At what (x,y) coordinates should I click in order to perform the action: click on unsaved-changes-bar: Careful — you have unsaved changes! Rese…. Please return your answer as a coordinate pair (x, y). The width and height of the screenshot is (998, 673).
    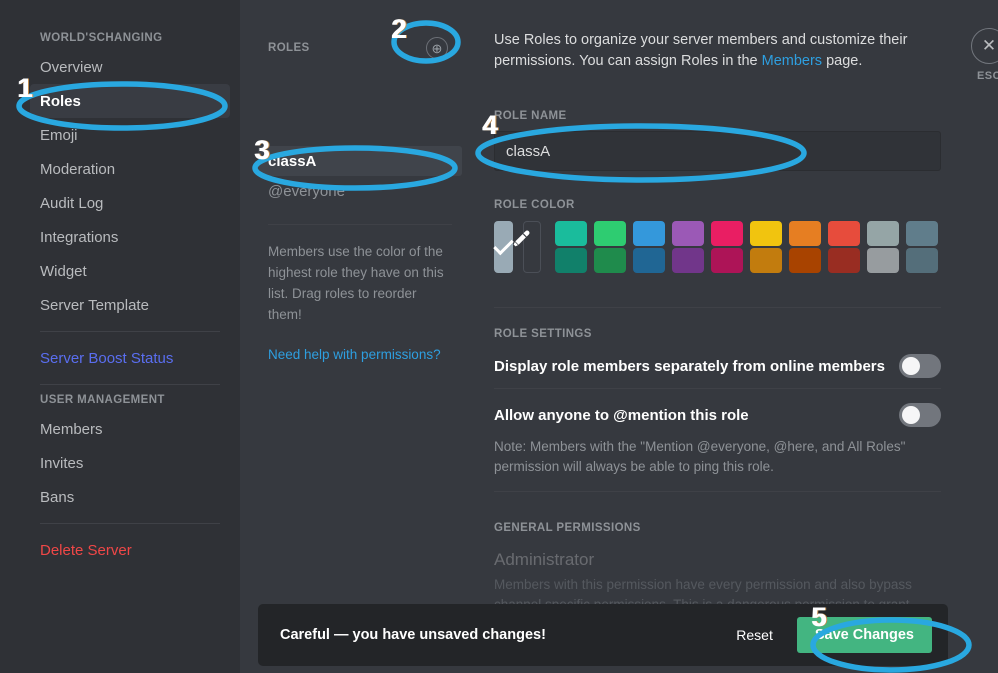
    Looking at the image, I should click on (603, 635).